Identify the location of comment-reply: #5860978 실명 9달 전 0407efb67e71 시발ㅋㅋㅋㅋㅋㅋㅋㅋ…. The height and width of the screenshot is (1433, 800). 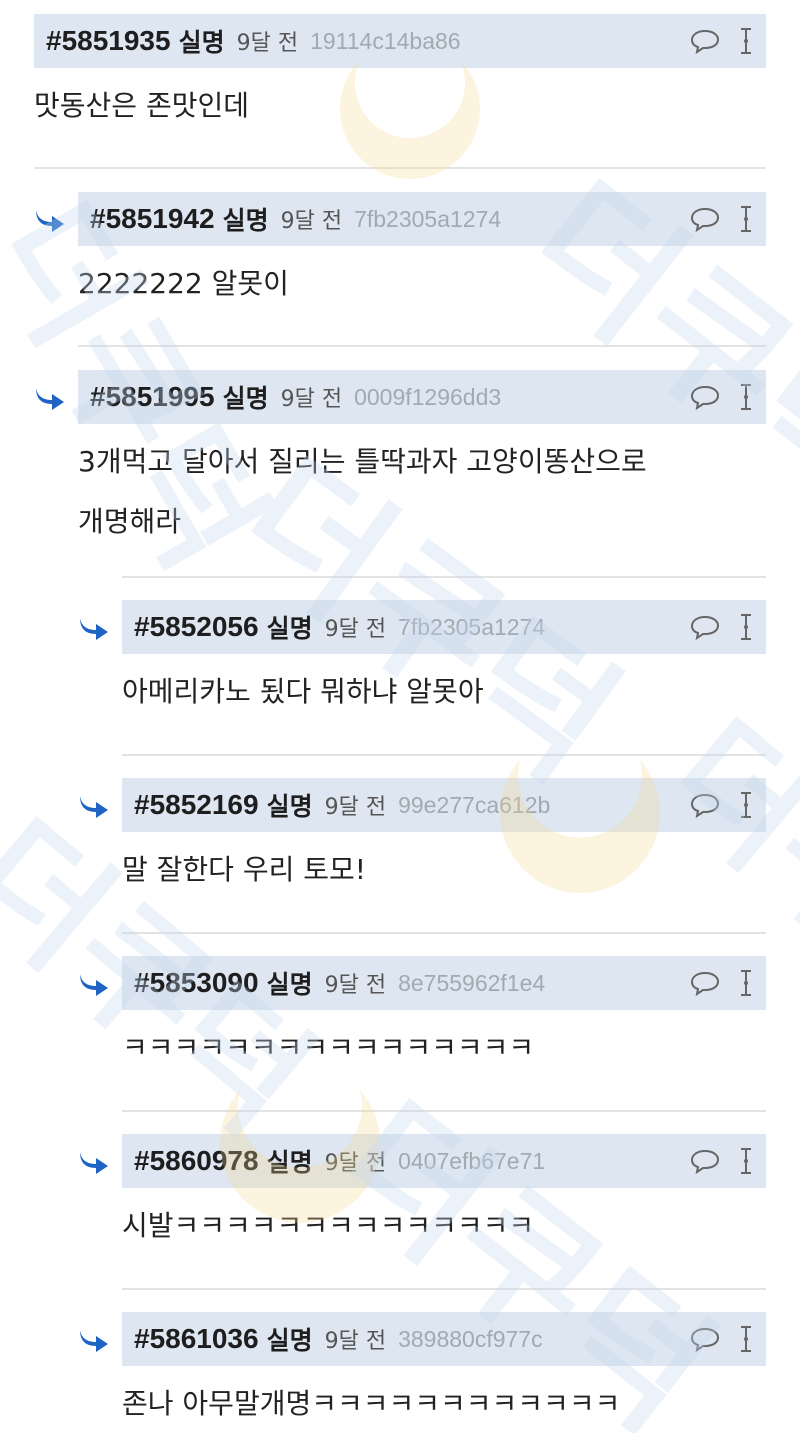
(423, 1191).